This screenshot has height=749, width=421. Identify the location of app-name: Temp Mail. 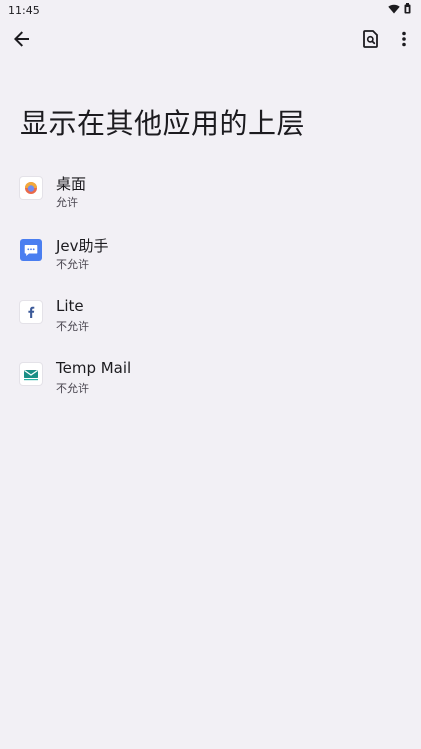
(94, 368).